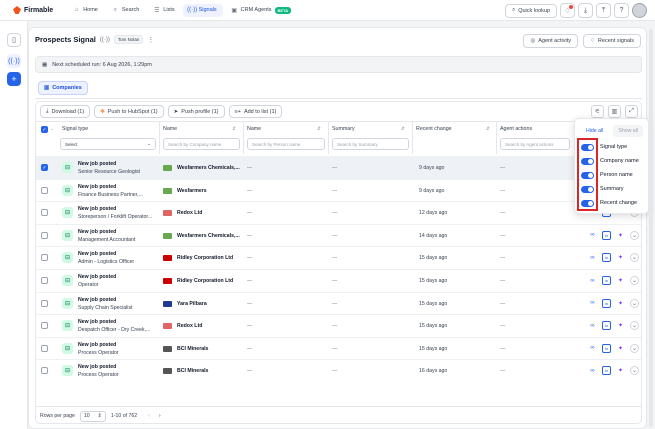 The image size is (655, 429). I want to click on recent-signals-button: ♢ Recent signals, so click(611, 41).